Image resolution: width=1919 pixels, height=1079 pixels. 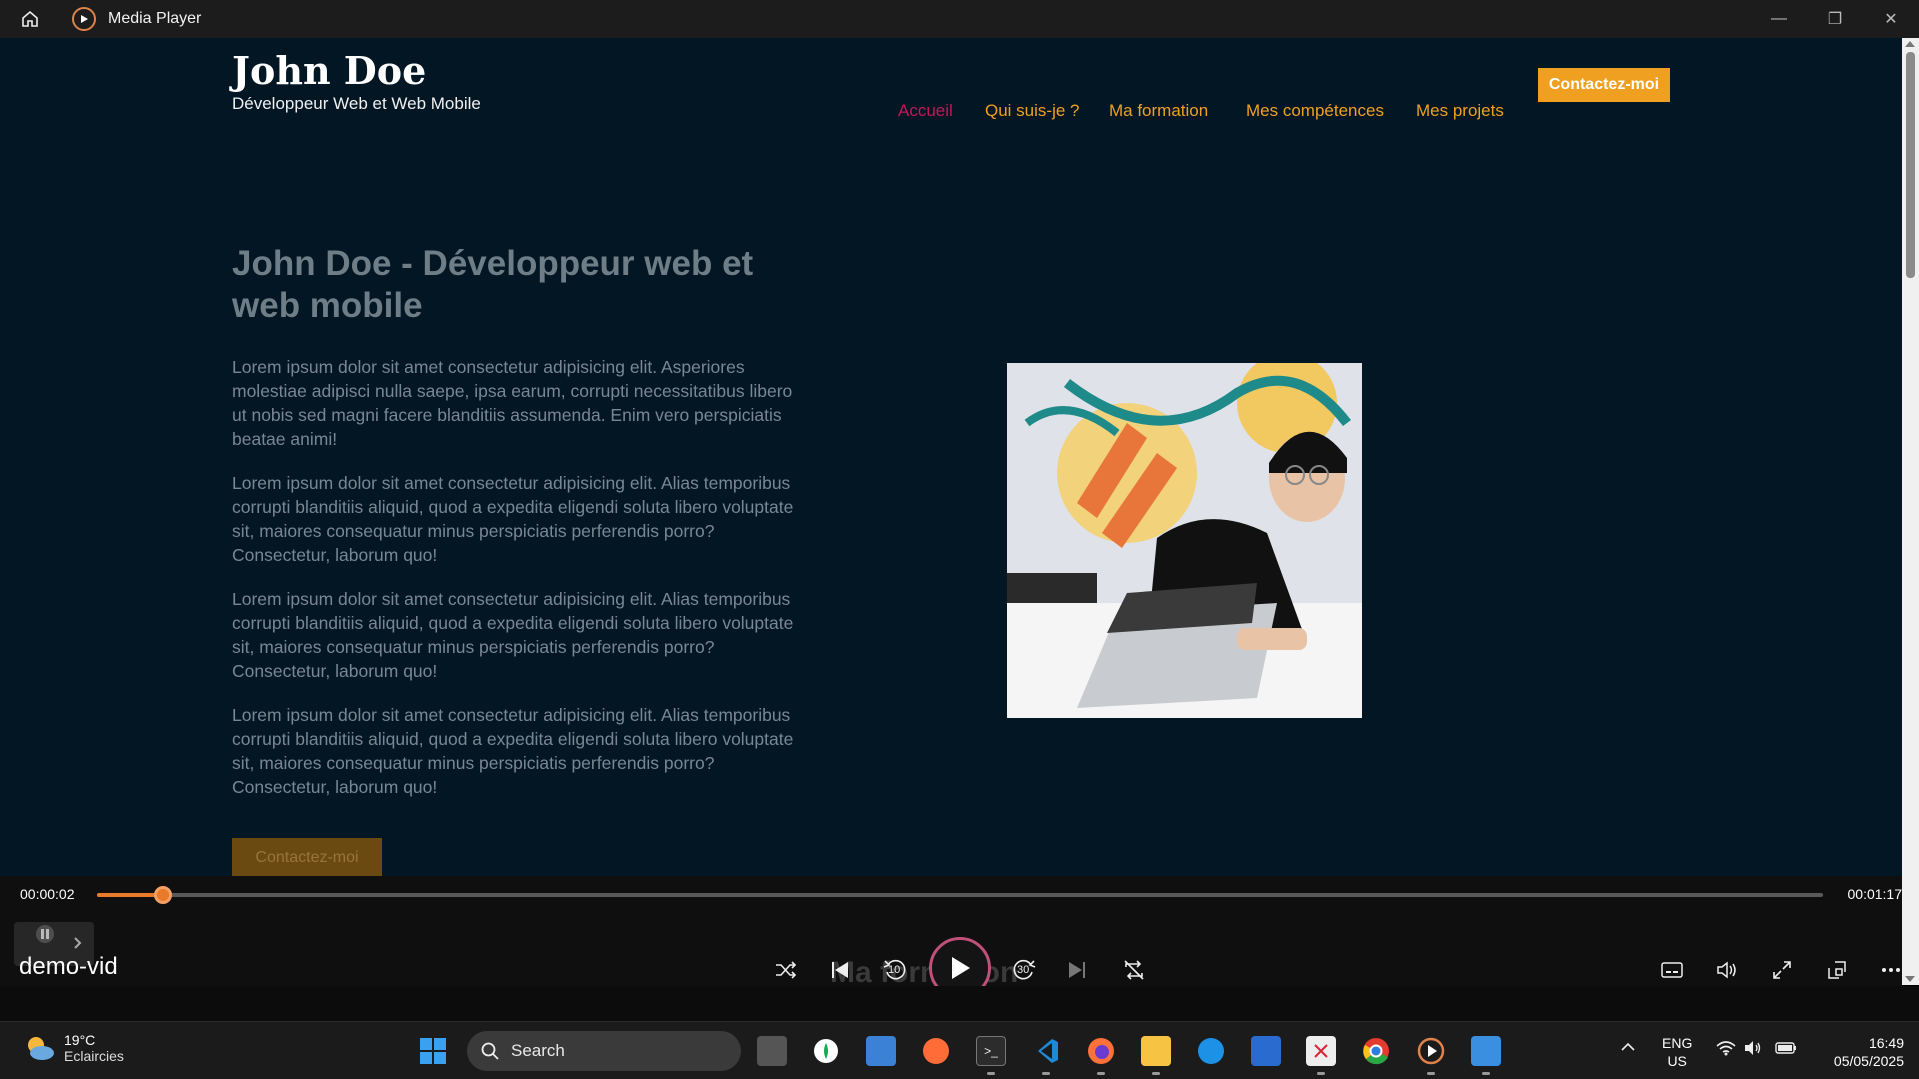 I want to click on speaker-icon, so click(x=1753, y=1050).